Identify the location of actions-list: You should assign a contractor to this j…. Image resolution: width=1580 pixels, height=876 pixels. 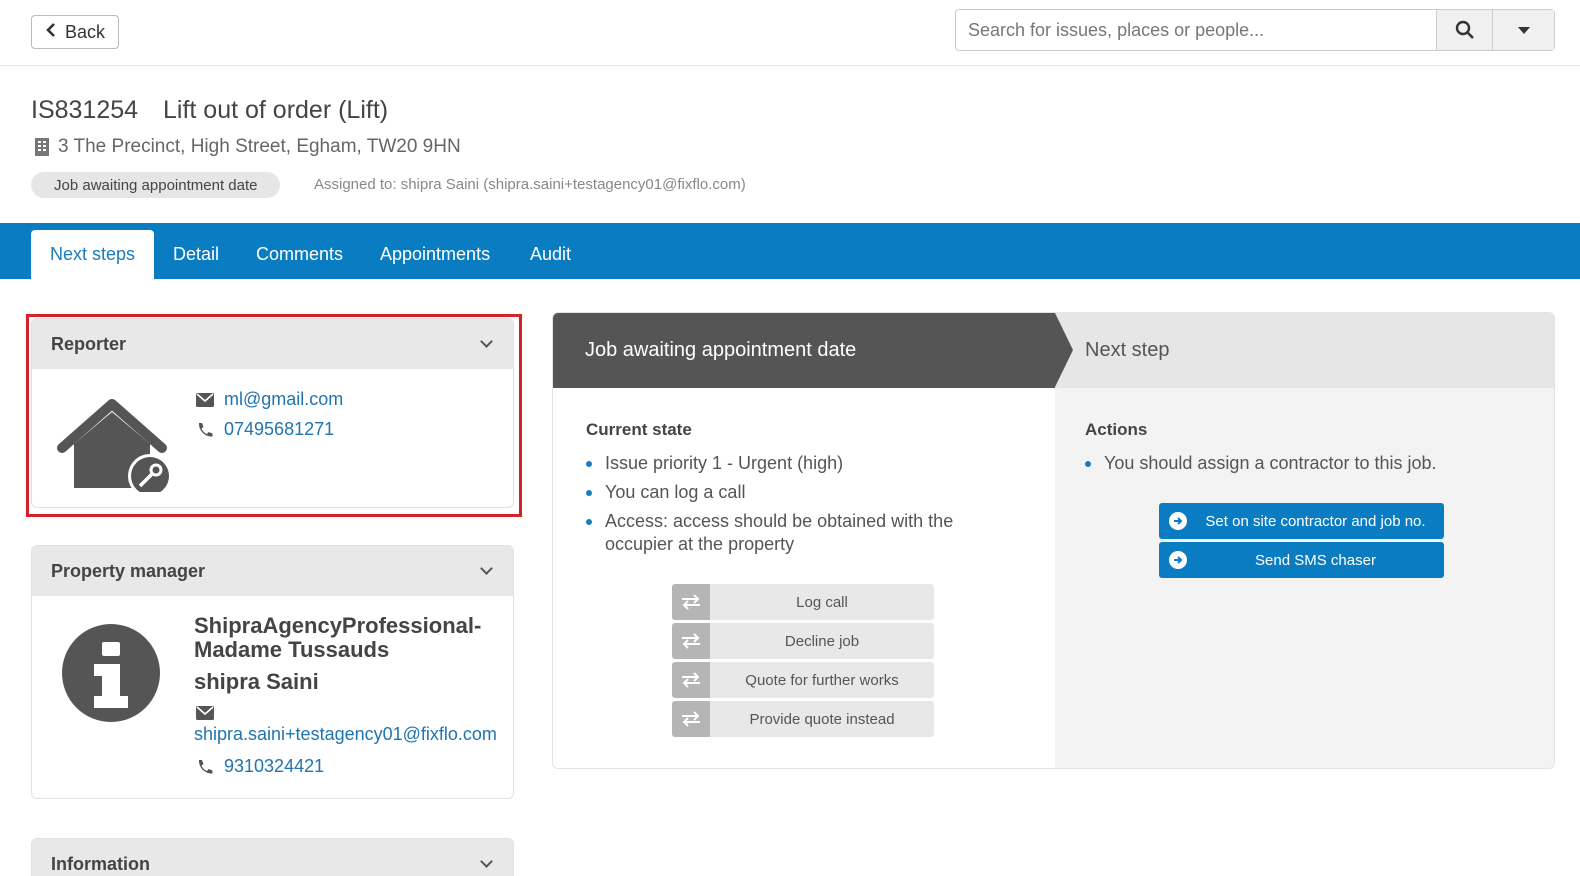
(1305, 466).